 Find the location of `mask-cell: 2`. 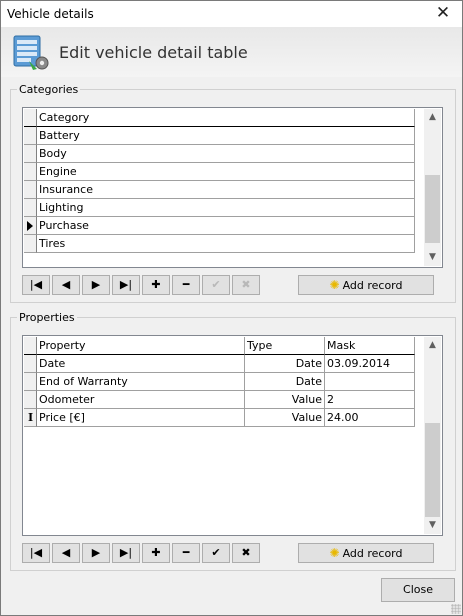

mask-cell: 2 is located at coordinates (370, 400).